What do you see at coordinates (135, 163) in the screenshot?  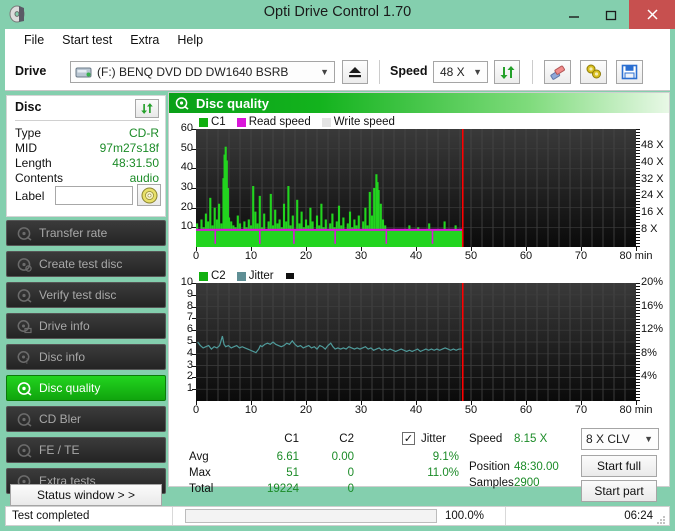 I see `disc-row-value: 48:31.50` at bounding box center [135, 163].